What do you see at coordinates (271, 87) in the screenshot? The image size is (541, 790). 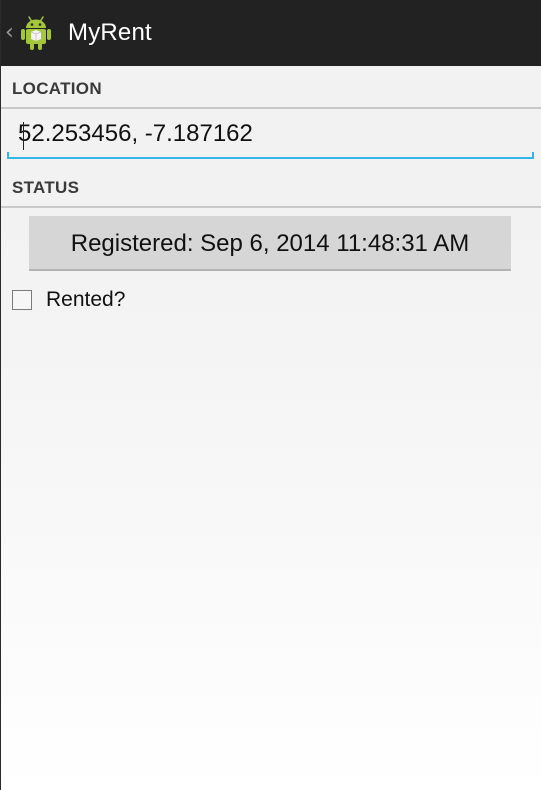 I see `location-section-header: LOCATION` at bounding box center [271, 87].